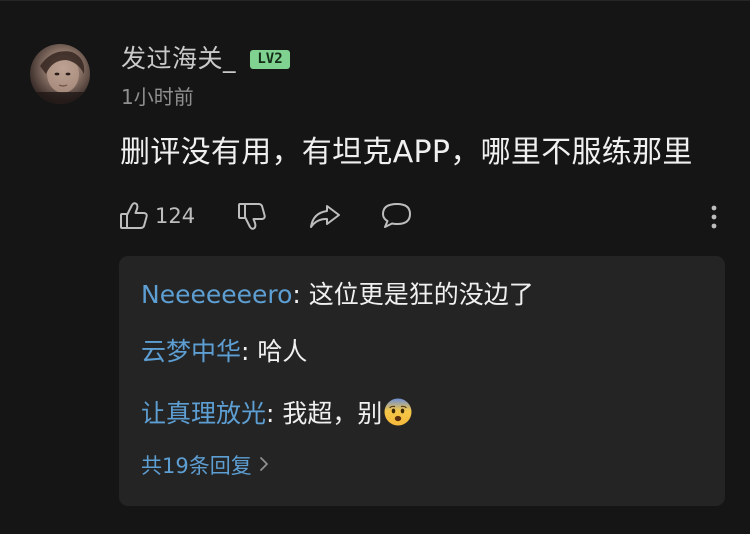  I want to click on reply-text: 这位更是狂的没边了, so click(421, 294).